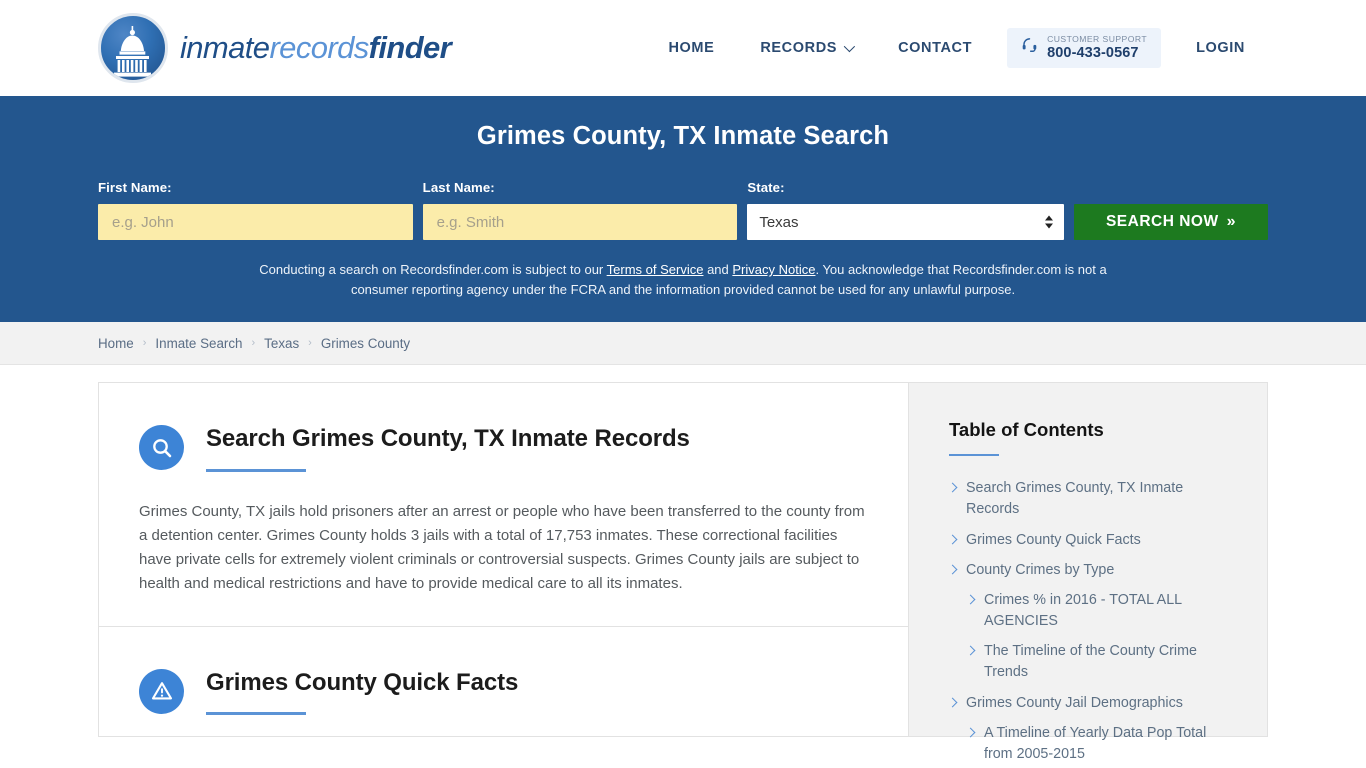 The width and height of the screenshot is (1366, 768). What do you see at coordinates (116, 343) in the screenshot?
I see `breadcrumb-item-home: Home` at bounding box center [116, 343].